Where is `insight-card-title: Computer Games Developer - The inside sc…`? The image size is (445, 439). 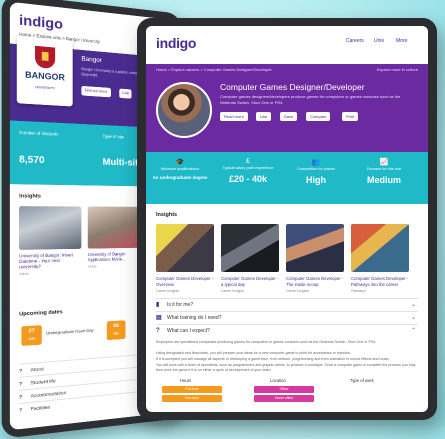
insight-card-title: Computer Games Developer - The inside sc… is located at coordinates (315, 281).